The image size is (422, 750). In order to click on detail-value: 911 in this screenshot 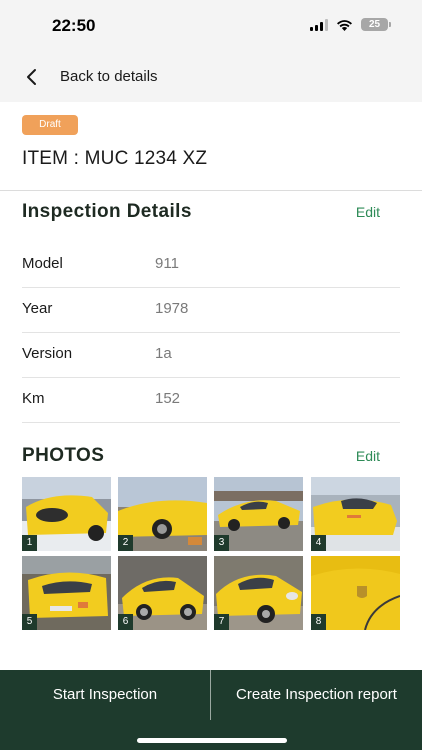, I will do `click(167, 263)`.